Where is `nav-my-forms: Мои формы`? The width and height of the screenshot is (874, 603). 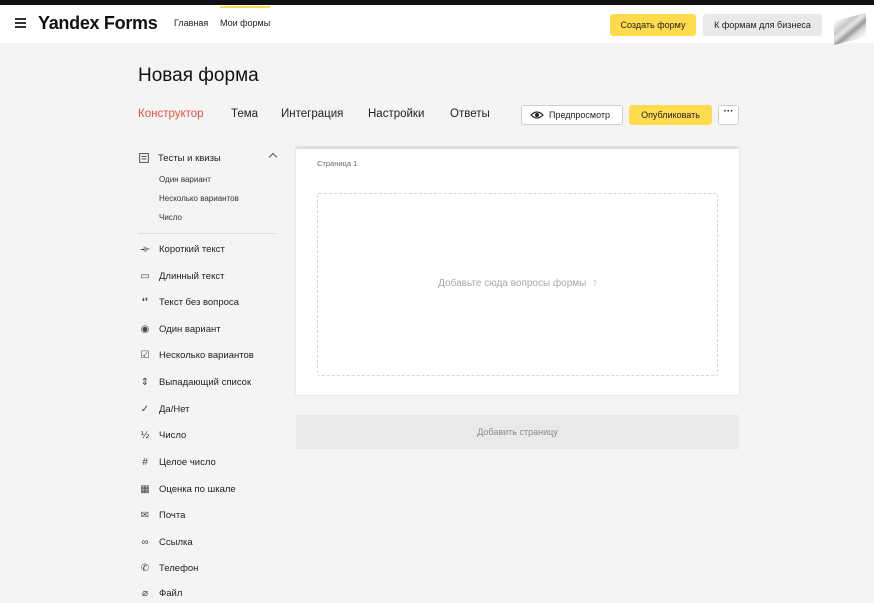 nav-my-forms: Мои формы is located at coordinates (245, 17).